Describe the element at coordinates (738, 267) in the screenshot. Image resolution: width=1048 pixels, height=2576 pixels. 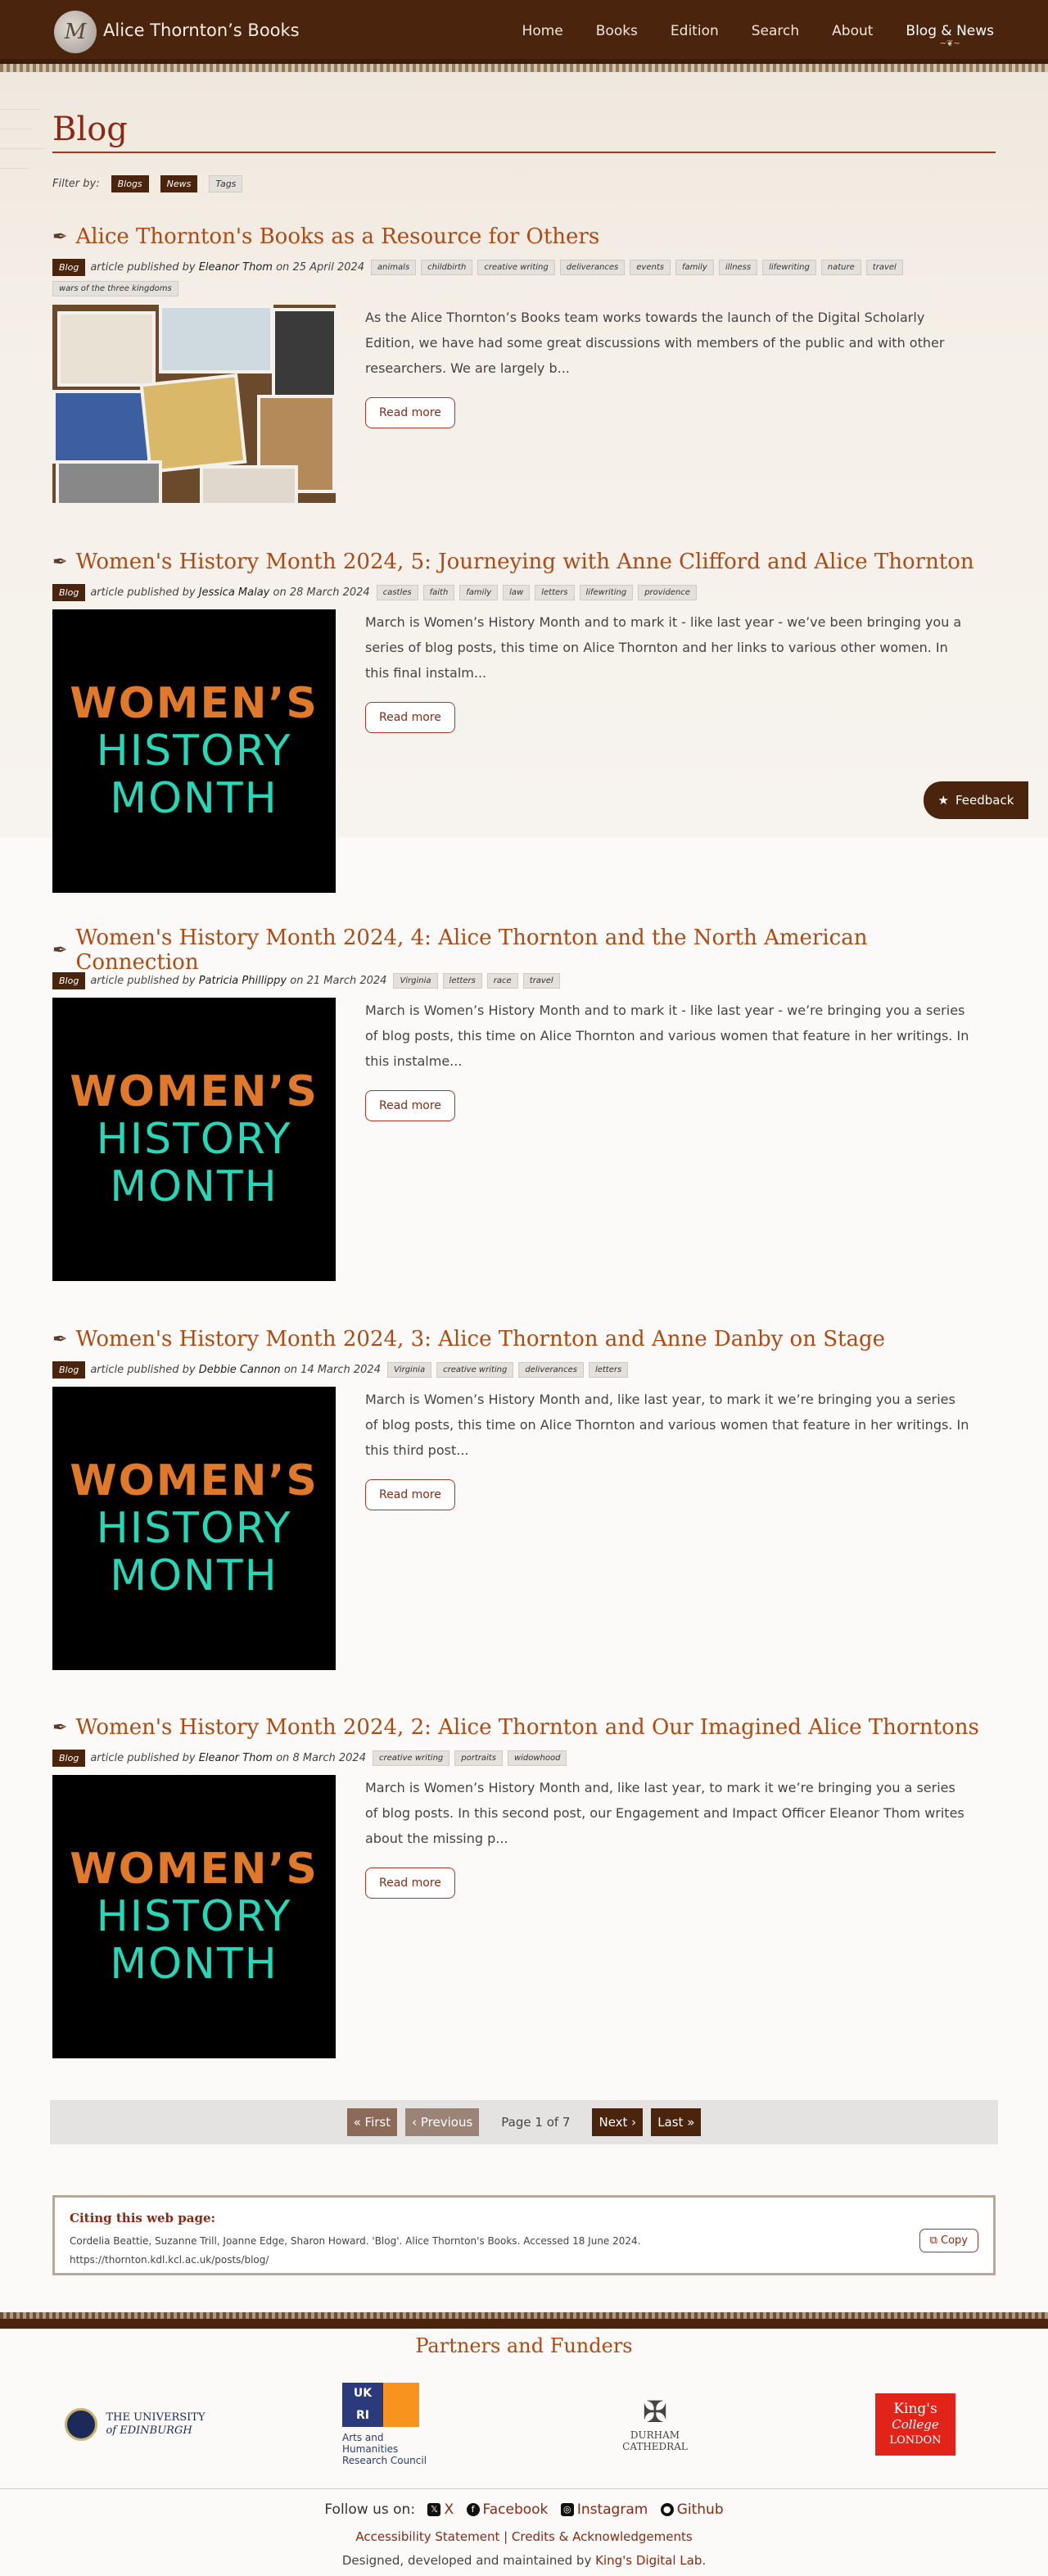
I see `post-tag: illness` at that location.